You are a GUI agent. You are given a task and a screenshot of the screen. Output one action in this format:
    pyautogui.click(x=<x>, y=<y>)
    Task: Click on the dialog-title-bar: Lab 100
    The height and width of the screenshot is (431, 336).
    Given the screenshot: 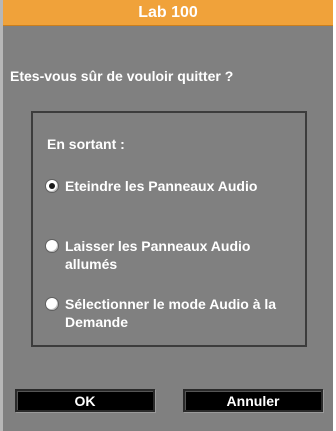 What is the action you would take?
    pyautogui.click(x=168, y=13)
    